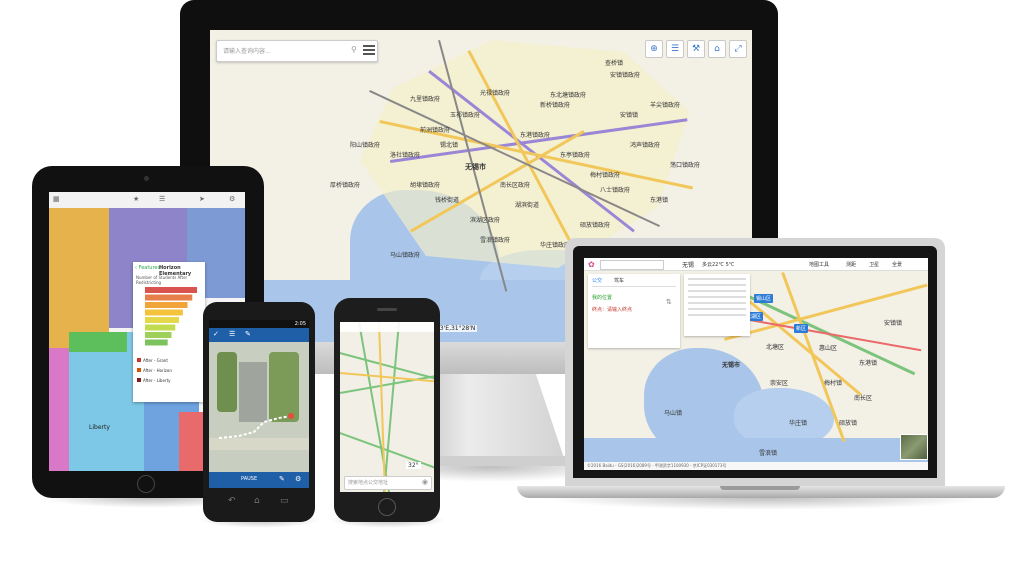 This screenshot has height=583, width=1013. Describe the element at coordinates (425, 482) in the screenshot. I see `microphone-icon: ◉` at that location.